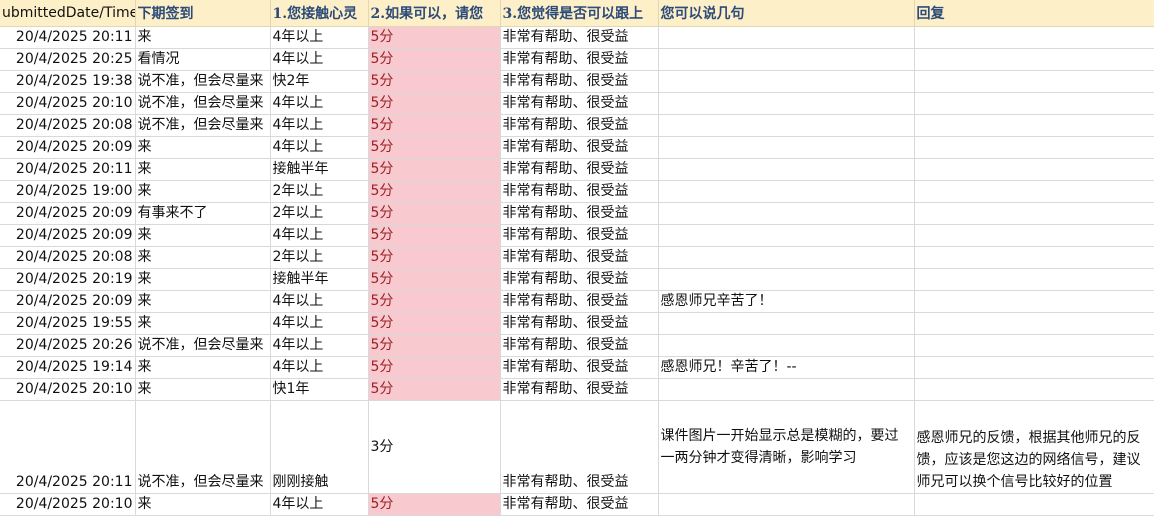 Image resolution: width=1154 pixels, height=516 pixels. I want to click on cell-date: 20/4/2025 20:10, so click(68, 103).